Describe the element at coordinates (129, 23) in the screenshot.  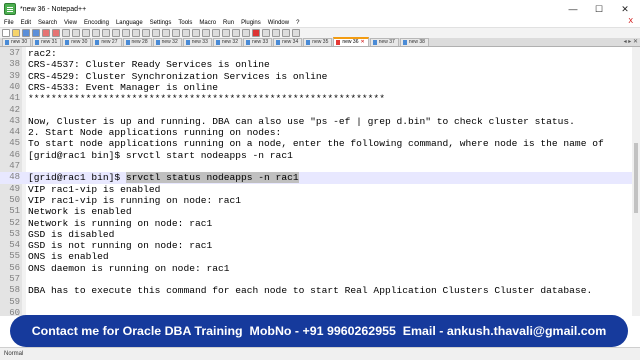
I see `menu-language: Language` at that location.